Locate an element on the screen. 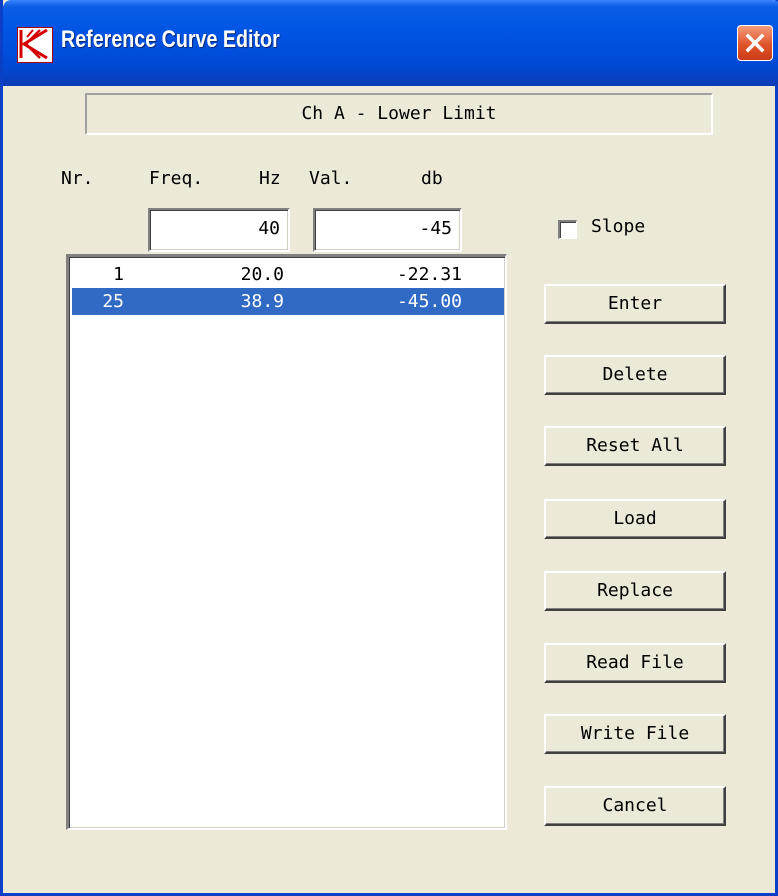 This screenshot has width=778, height=896. read-file-button: Read File is located at coordinates (635, 663).